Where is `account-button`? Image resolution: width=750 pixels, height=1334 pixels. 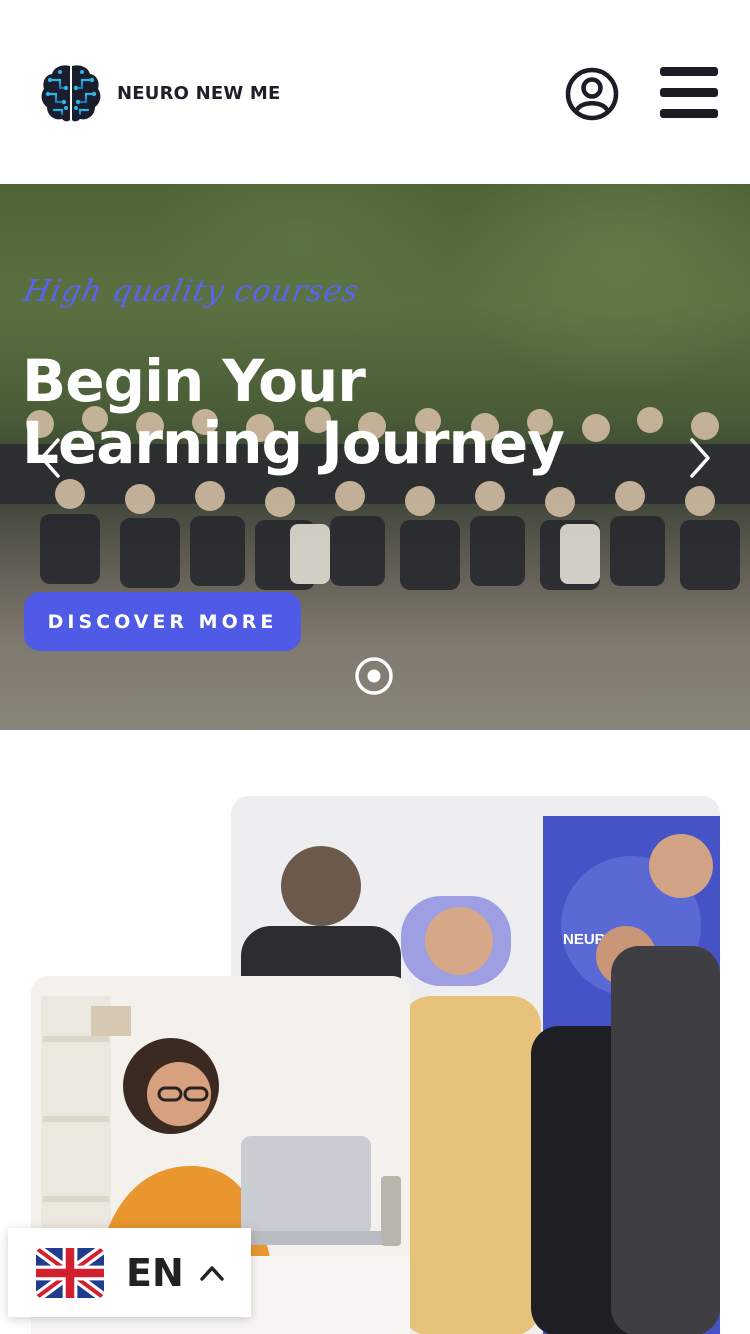 account-button is located at coordinates (592, 94).